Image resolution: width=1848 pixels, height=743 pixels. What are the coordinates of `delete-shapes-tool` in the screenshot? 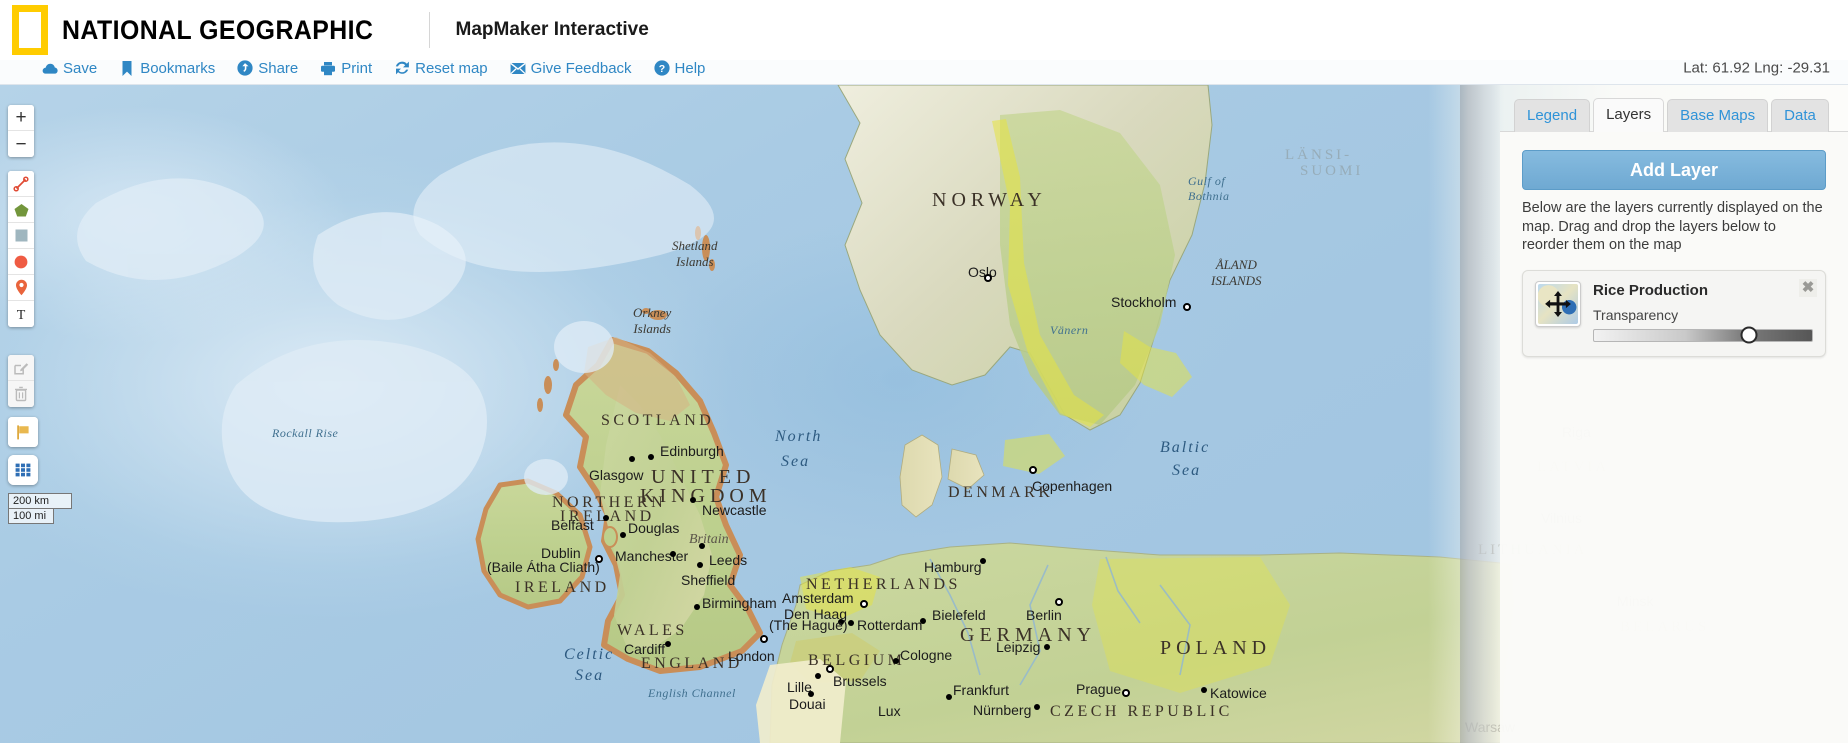 It's located at (21, 394).